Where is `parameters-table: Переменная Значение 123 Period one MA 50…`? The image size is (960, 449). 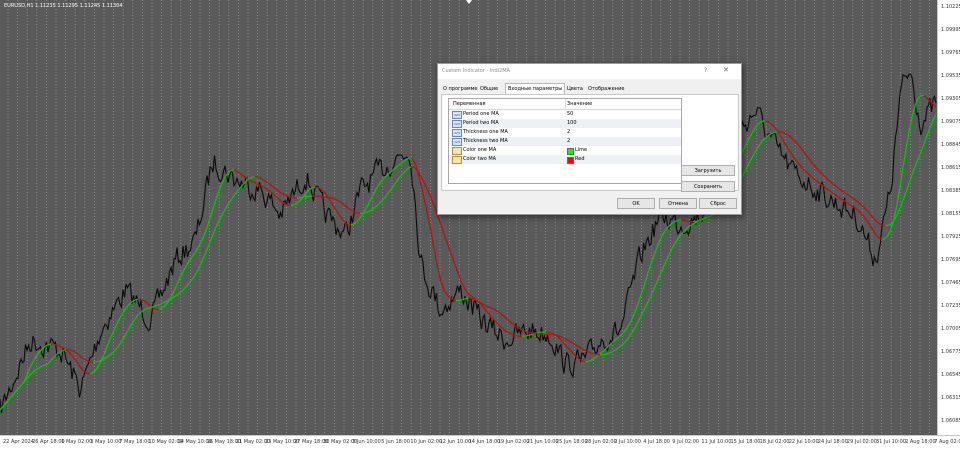 parameters-table: Переменная Значение 123 Period one MA 50… is located at coordinates (565, 141).